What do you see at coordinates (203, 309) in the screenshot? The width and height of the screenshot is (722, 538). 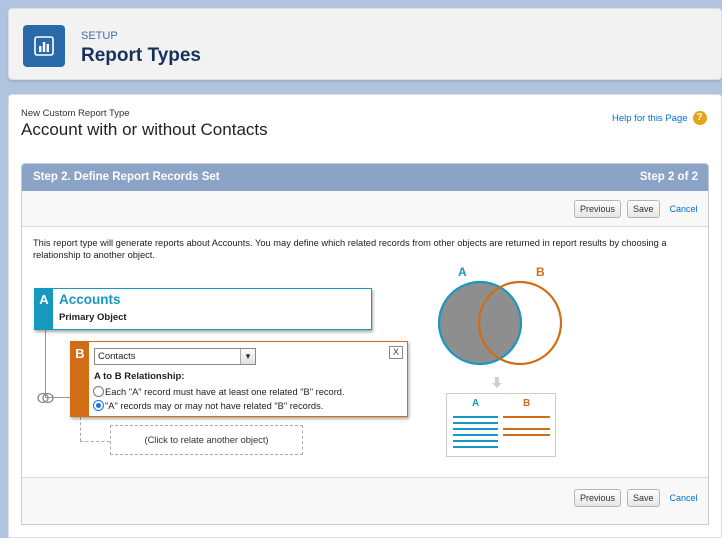 I see `primary-object-box: A Accounts Primary Object` at bounding box center [203, 309].